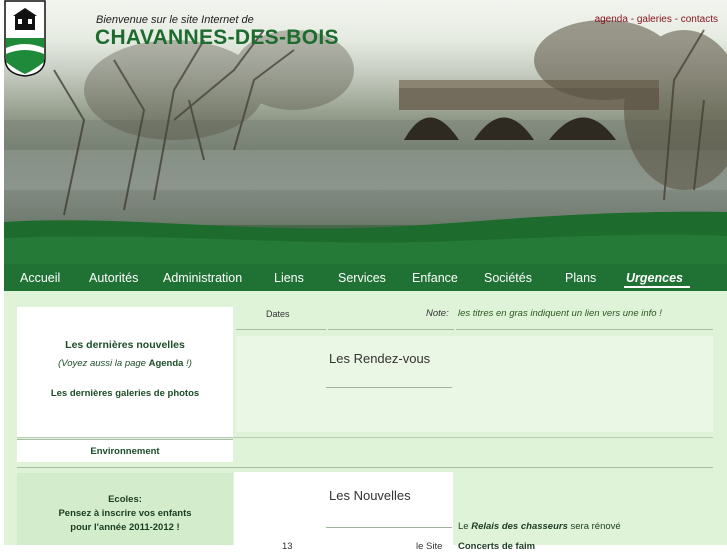  What do you see at coordinates (519, 526) in the screenshot?
I see `news-item-name: Relais des chasseurs` at bounding box center [519, 526].